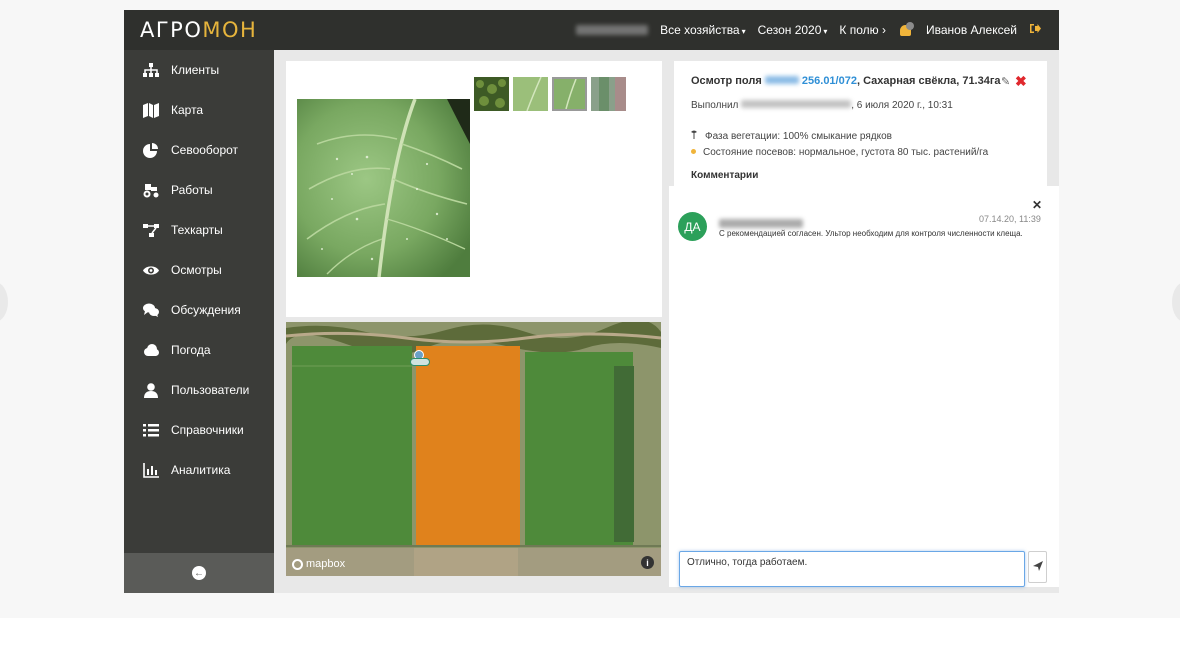 The width and height of the screenshot is (1180, 646). Describe the element at coordinates (151, 70) in the screenshot. I see `sitemap-icon` at that location.